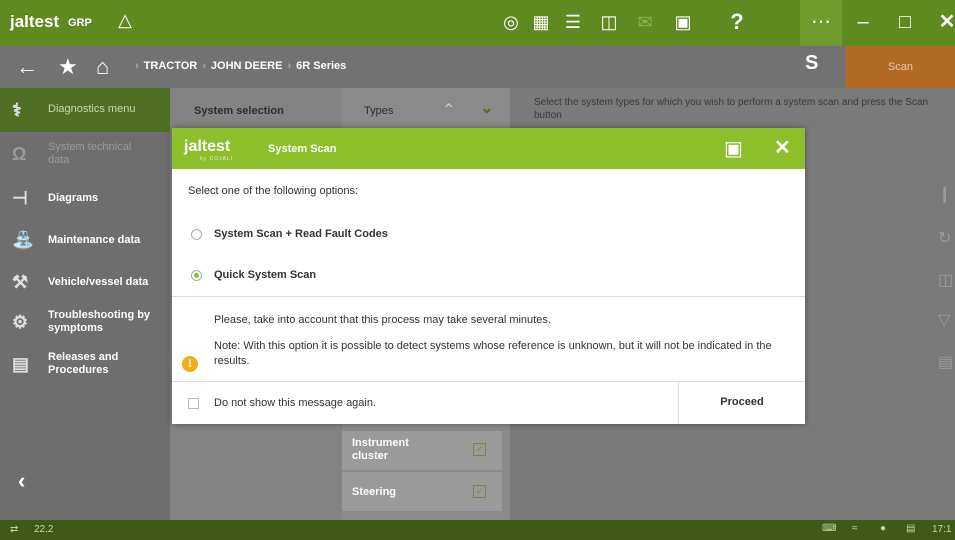  What do you see at coordinates (302, 149) in the screenshot?
I see `dialog-title: System Scan` at bounding box center [302, 149].